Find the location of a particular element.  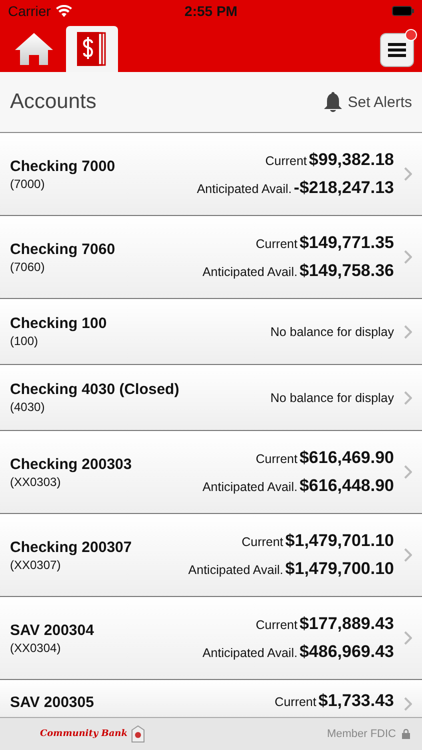

account-number: (XX0304) is located at coordinates (36, 647).